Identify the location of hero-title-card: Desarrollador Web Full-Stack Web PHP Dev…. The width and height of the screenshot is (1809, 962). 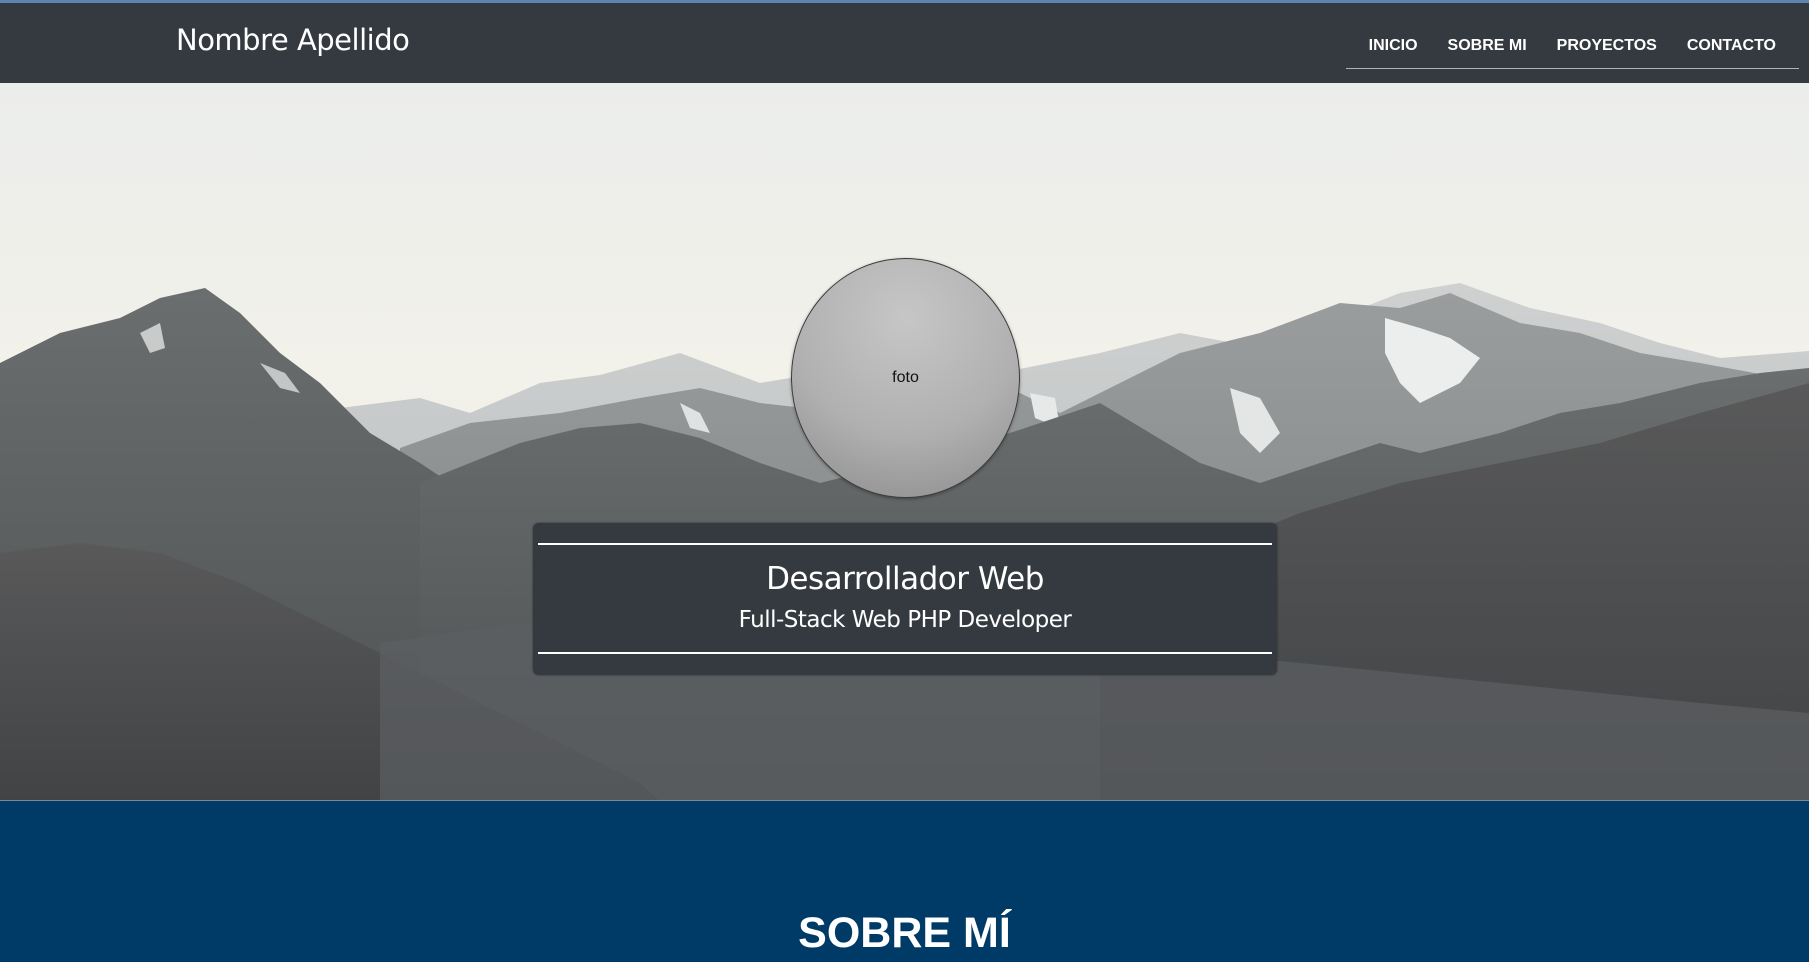
(905, 599).